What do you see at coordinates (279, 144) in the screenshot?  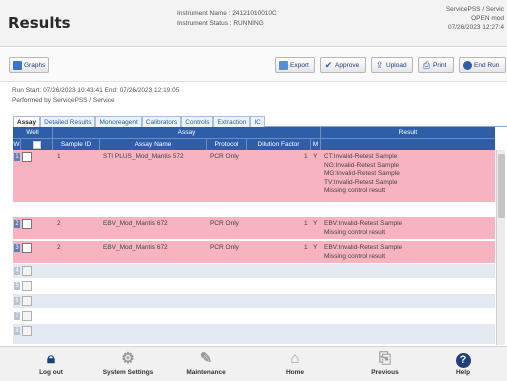 I see `col-dilution-factor: Dilution Factor` at bounding box center [279, 144].